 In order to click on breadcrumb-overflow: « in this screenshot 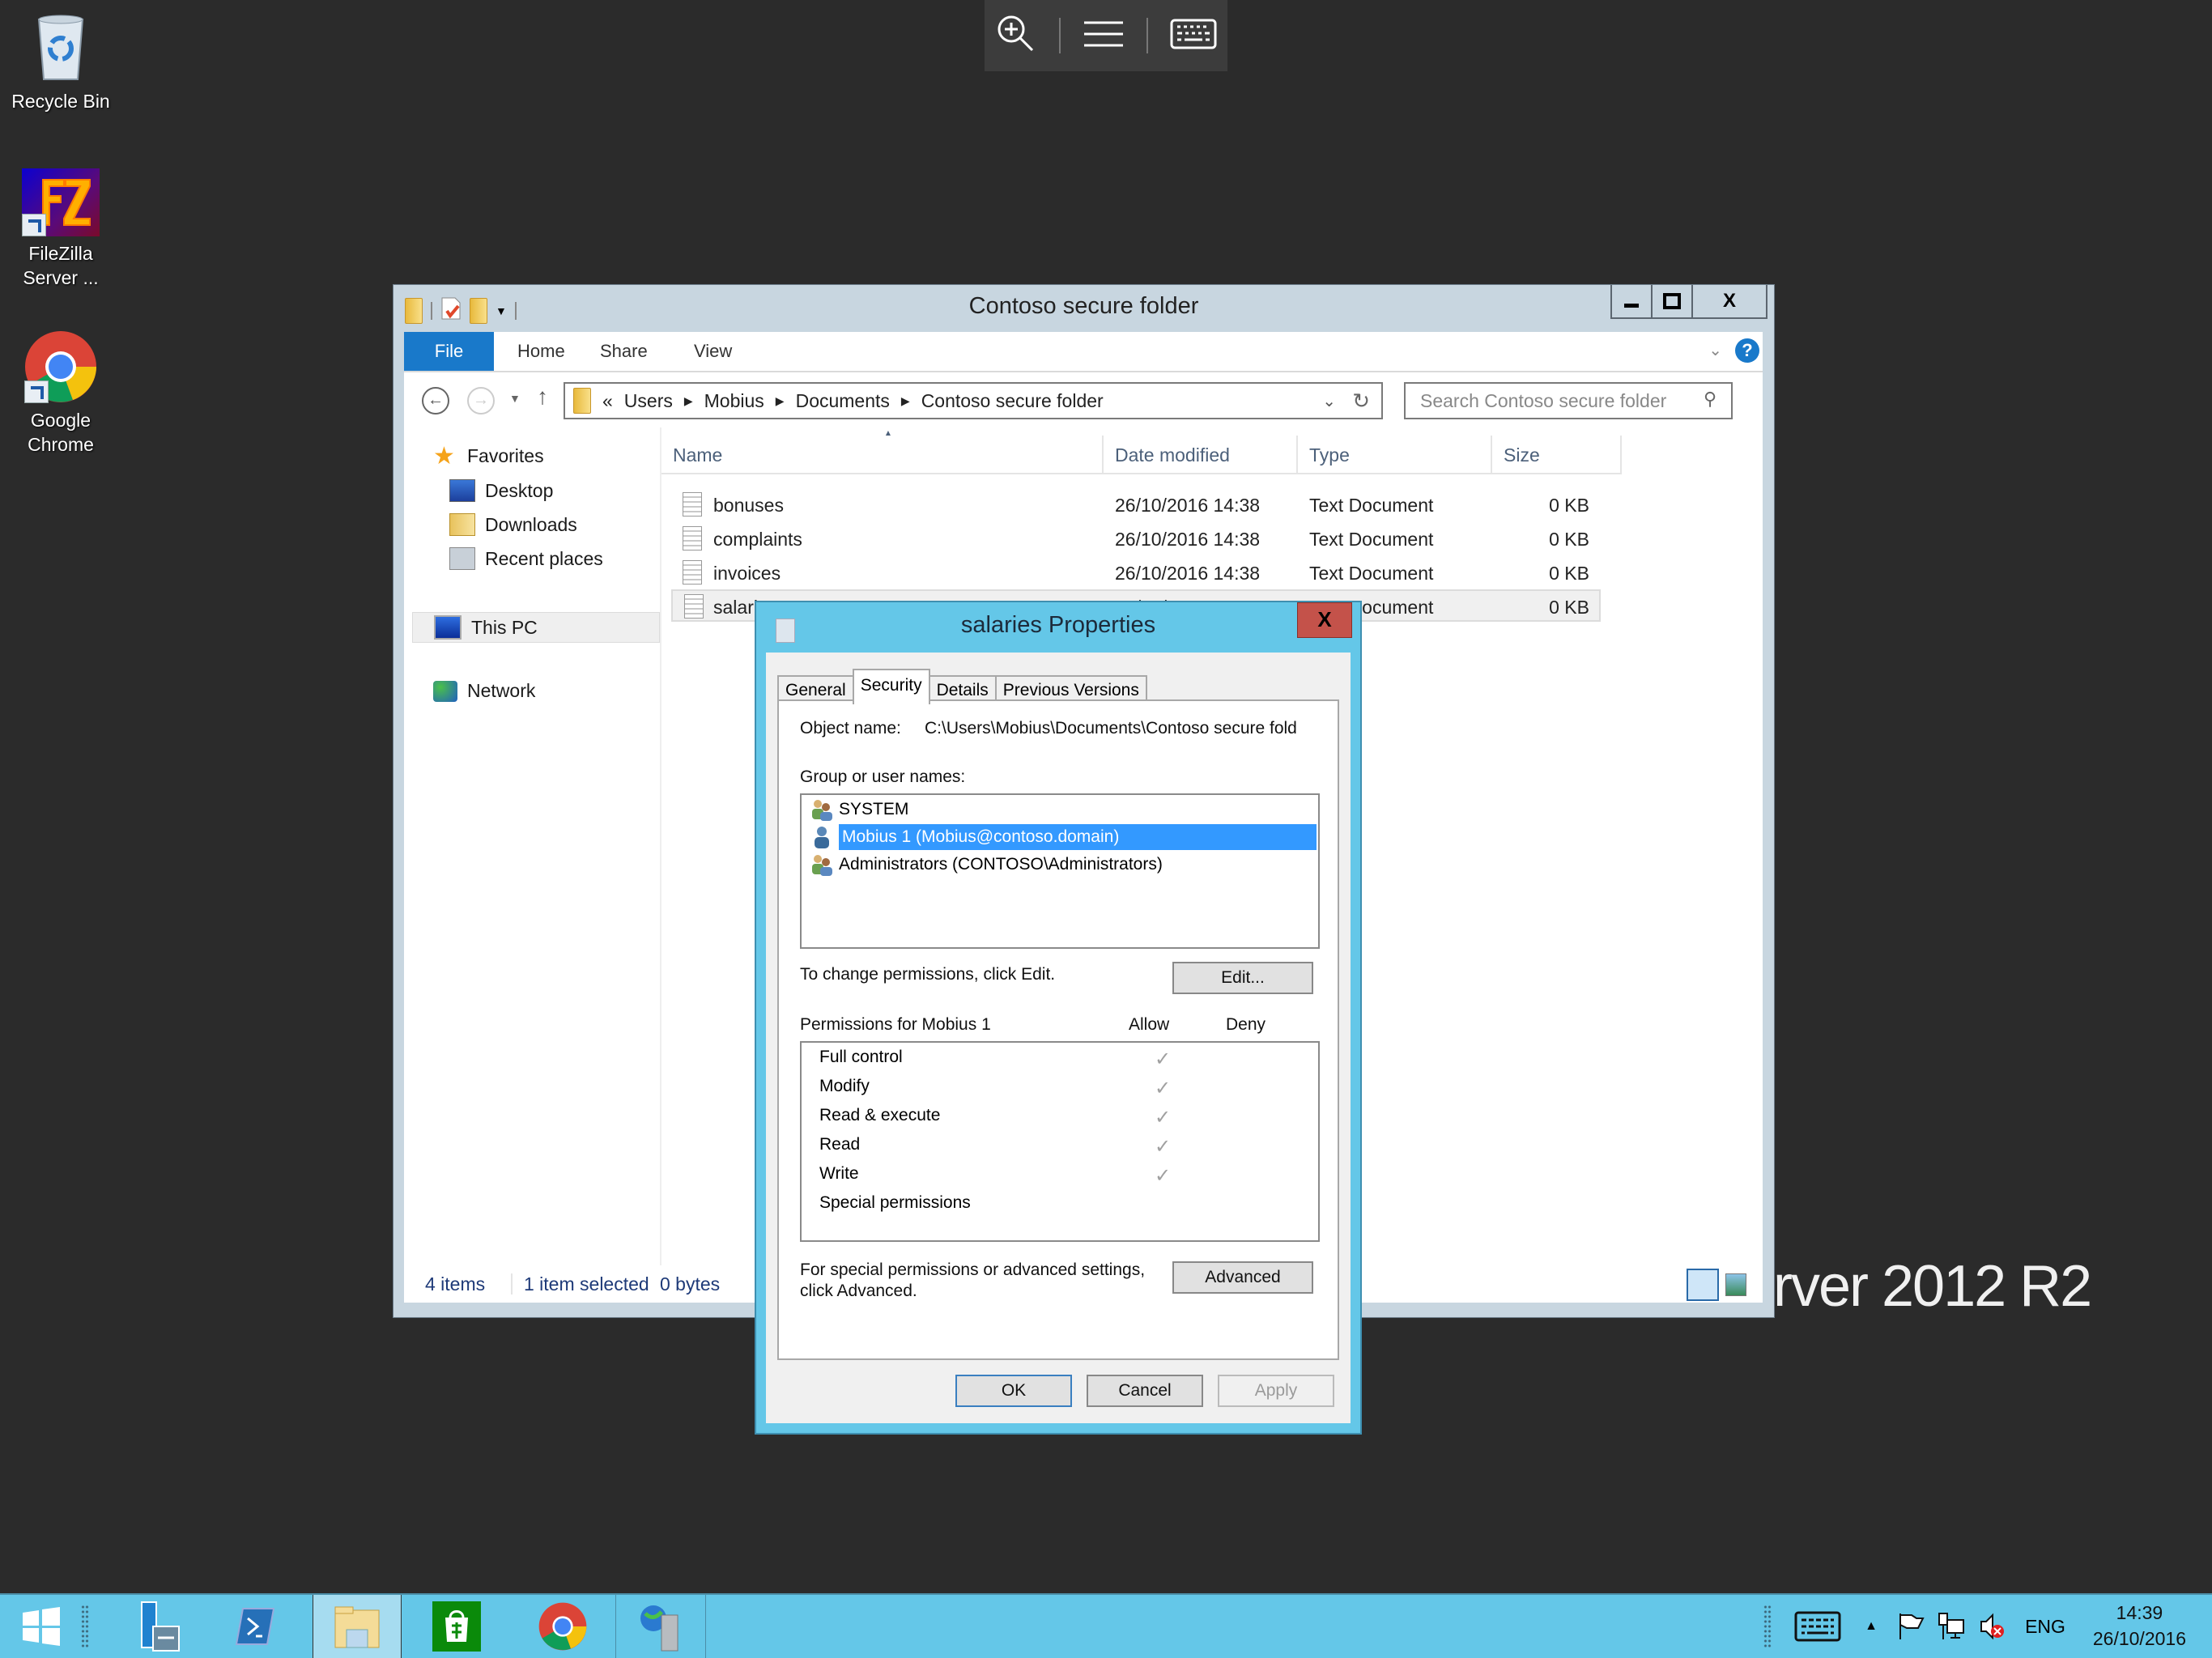, I will do `click(607, 401)`.